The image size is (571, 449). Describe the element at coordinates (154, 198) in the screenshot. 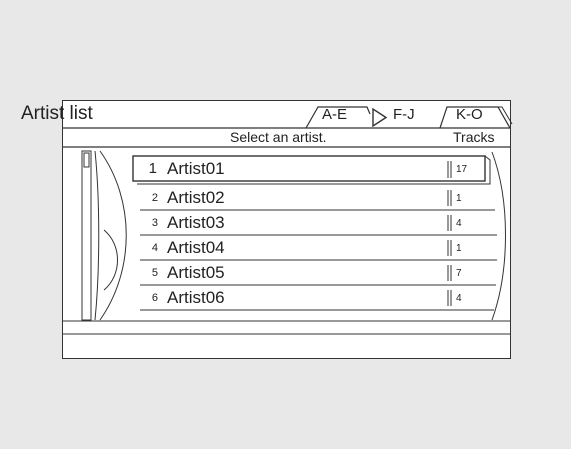

I see `row-number: 2` at that location.